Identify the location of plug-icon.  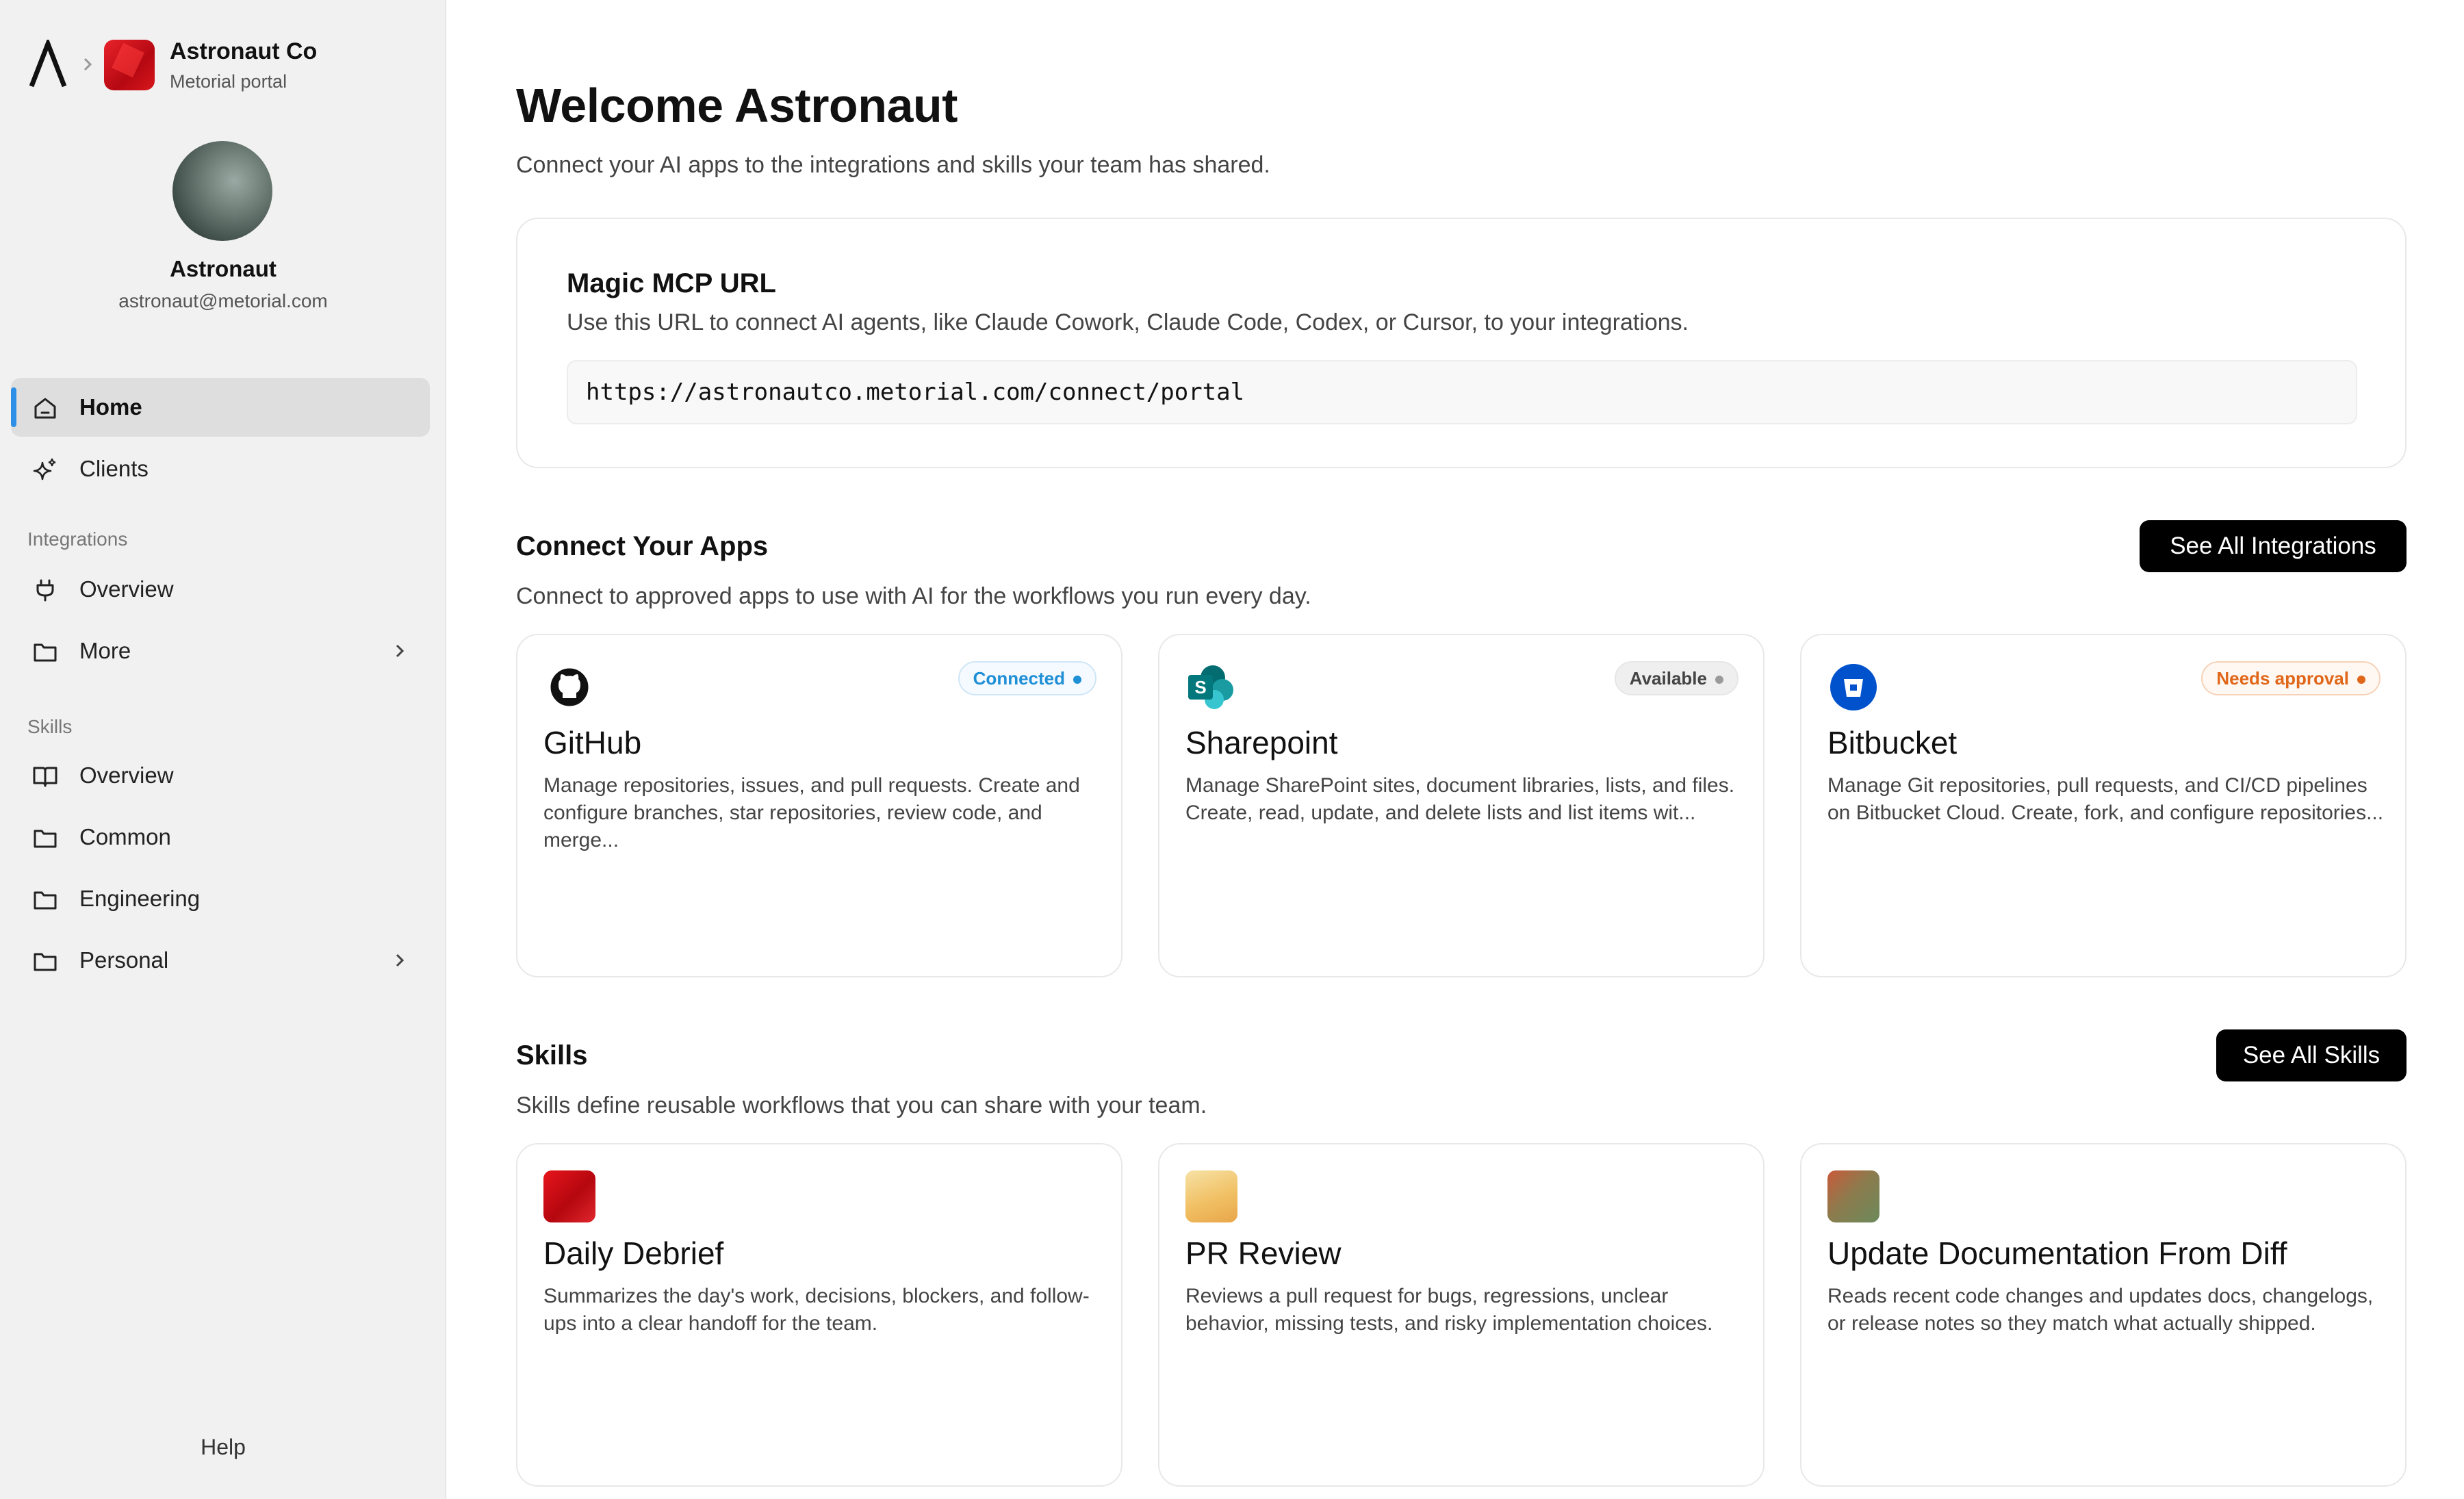
(45, 590).